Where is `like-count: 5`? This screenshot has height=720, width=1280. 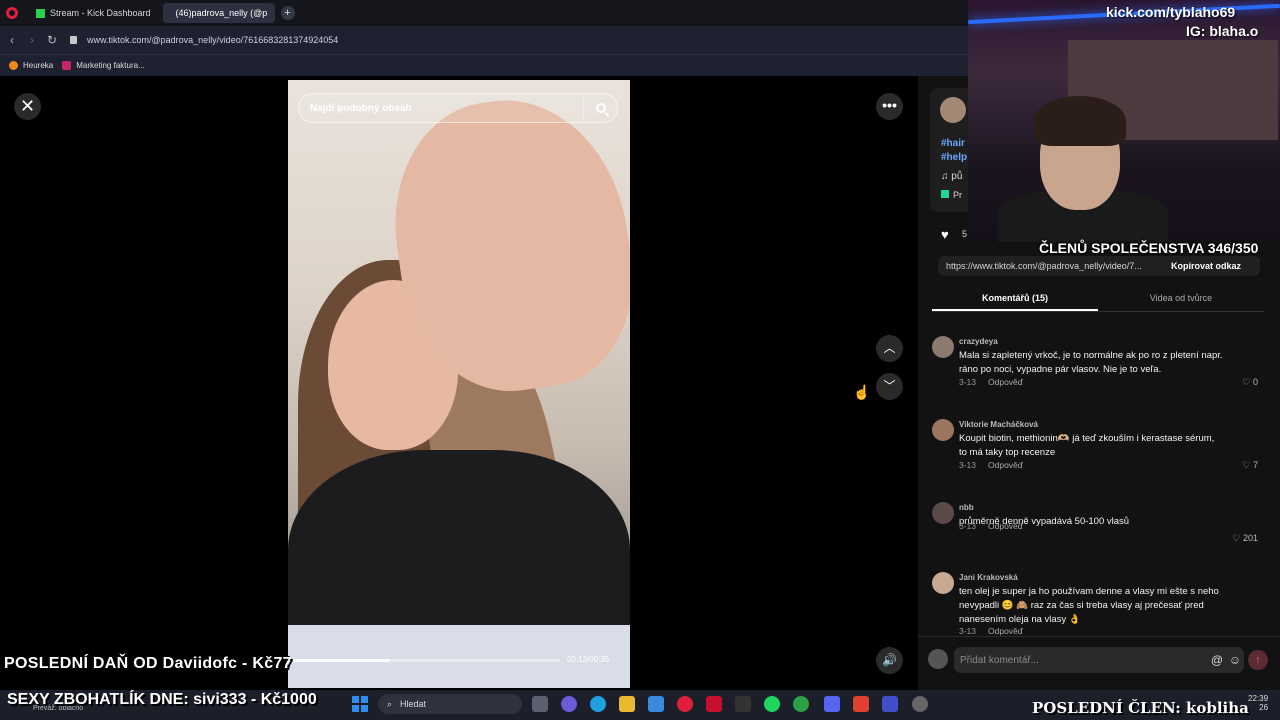
like-count: 5 is located at coordinates (965, 234).